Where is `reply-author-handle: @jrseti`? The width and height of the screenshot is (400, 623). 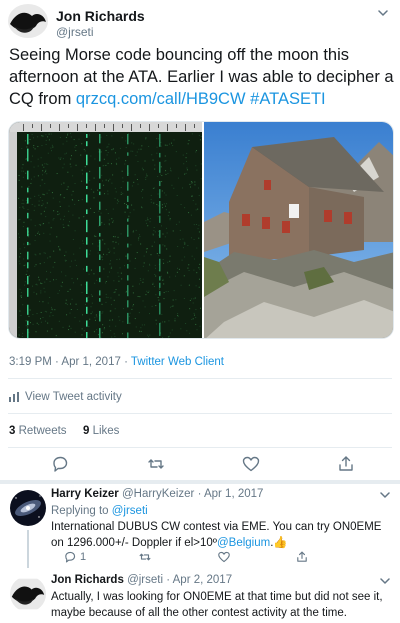 reply-author-handle: @jrseti is located at coordinates (145, 580).